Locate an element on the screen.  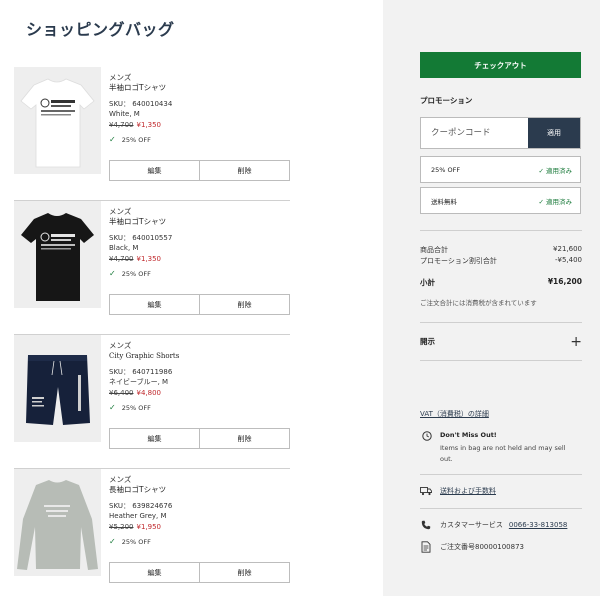
product-color-size: Black, M is located at coordinates (124, 248).